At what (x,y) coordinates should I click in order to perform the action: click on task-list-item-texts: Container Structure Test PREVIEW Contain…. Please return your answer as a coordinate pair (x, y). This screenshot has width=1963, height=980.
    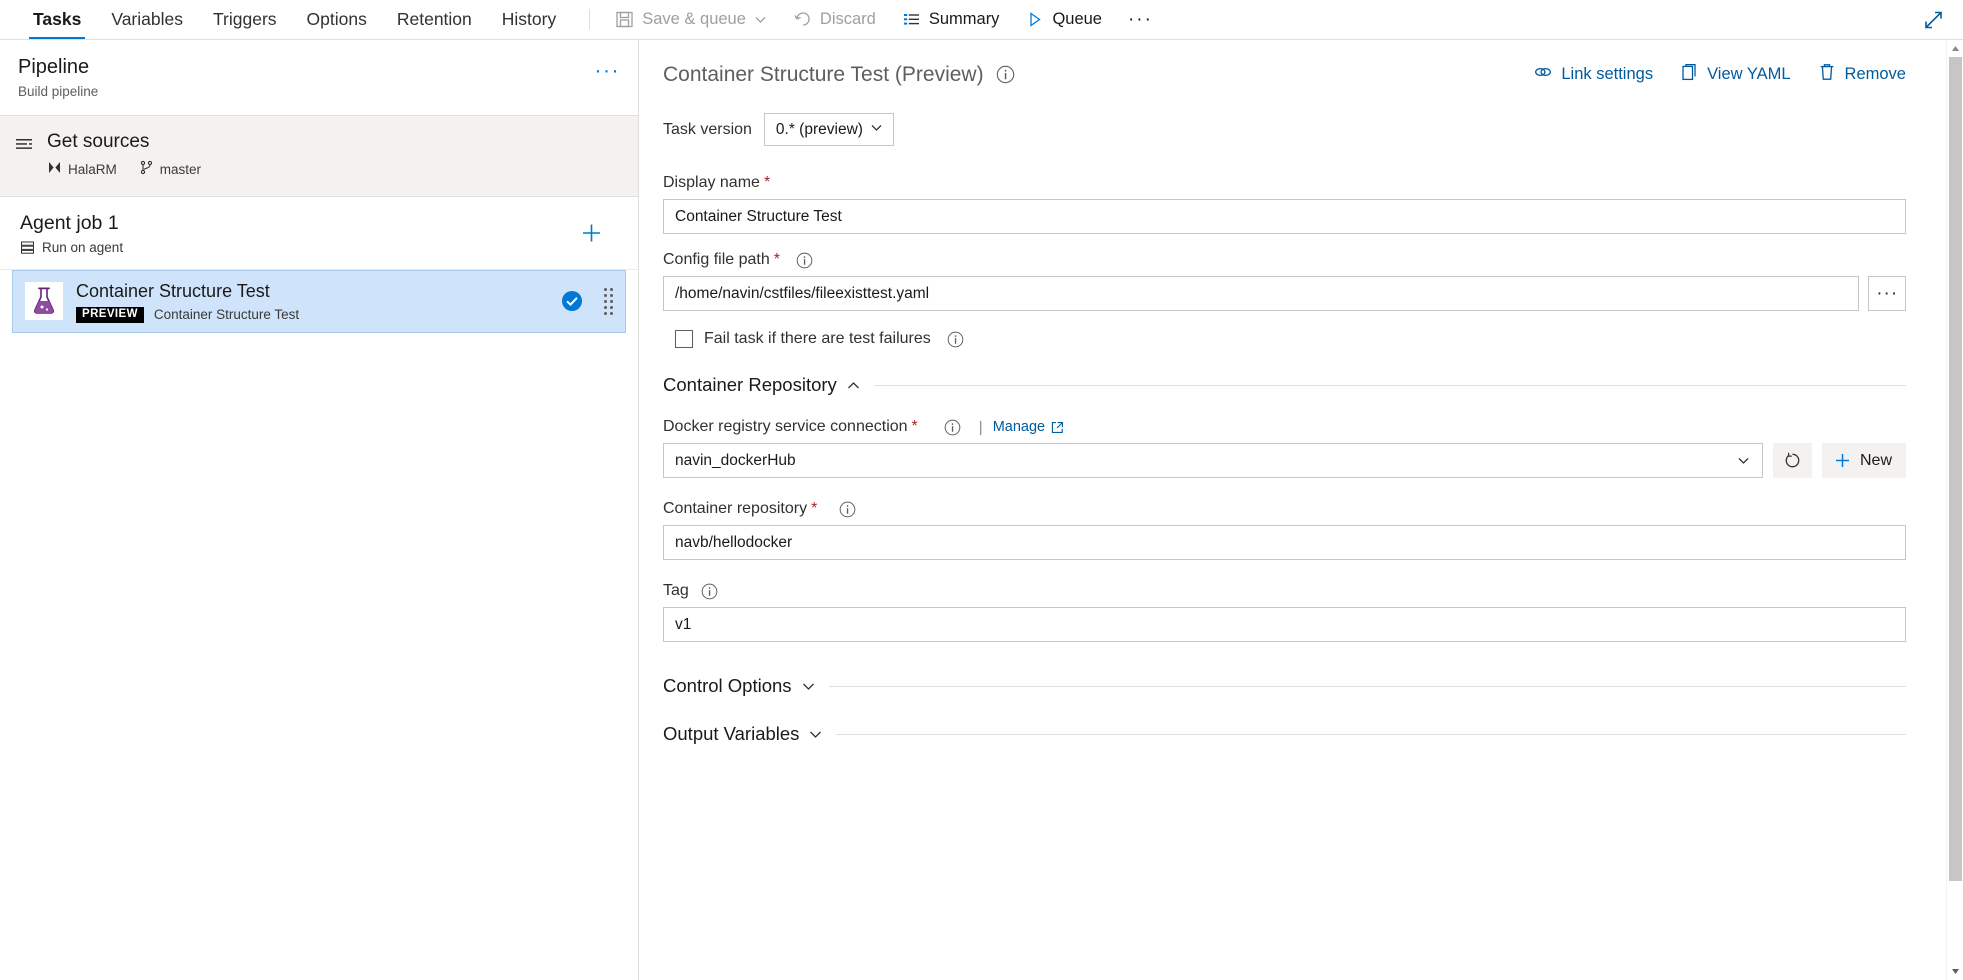
    Looking at the image, I should click on (312, 301).